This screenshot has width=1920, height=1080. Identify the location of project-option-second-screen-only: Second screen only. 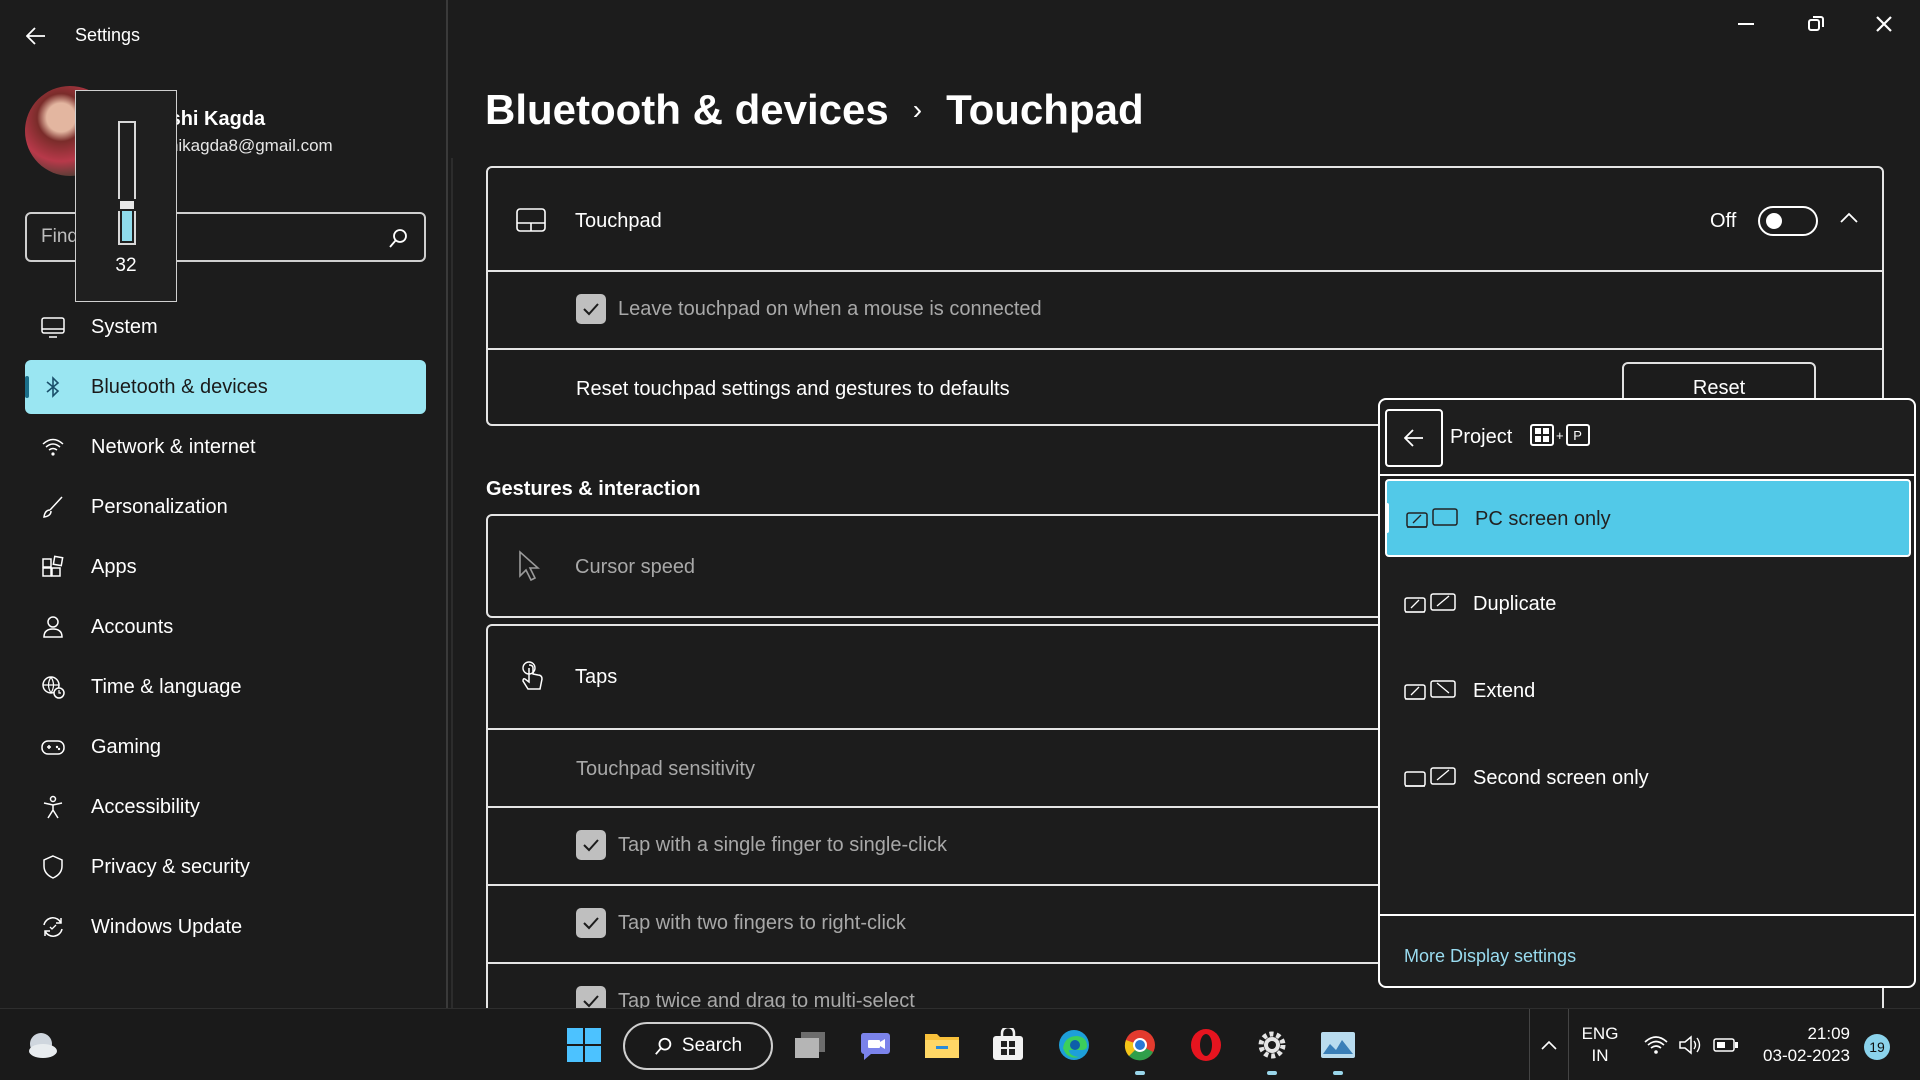
(1648, 779).